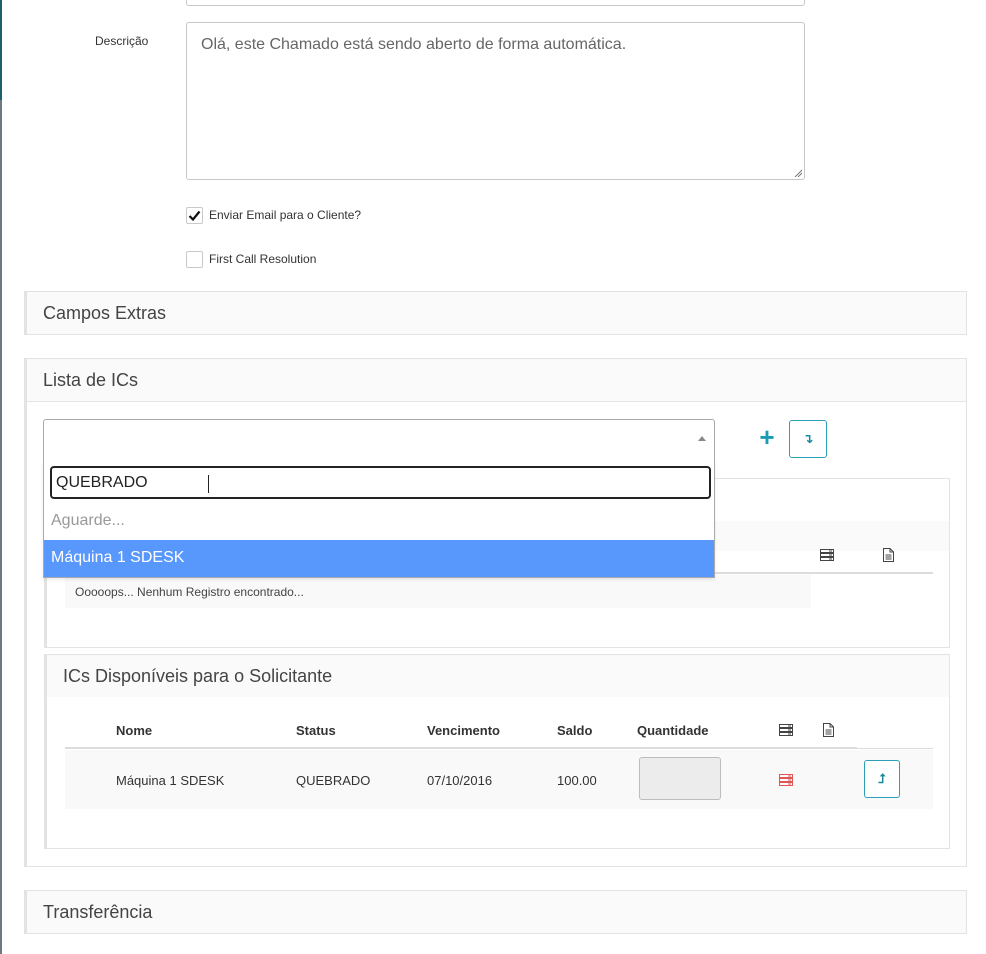 The image size is (986, 954). Describe the element at coordinates (496, 380) in the screenshot. I see `ics-panel-header: Lista de ICs` at that location.